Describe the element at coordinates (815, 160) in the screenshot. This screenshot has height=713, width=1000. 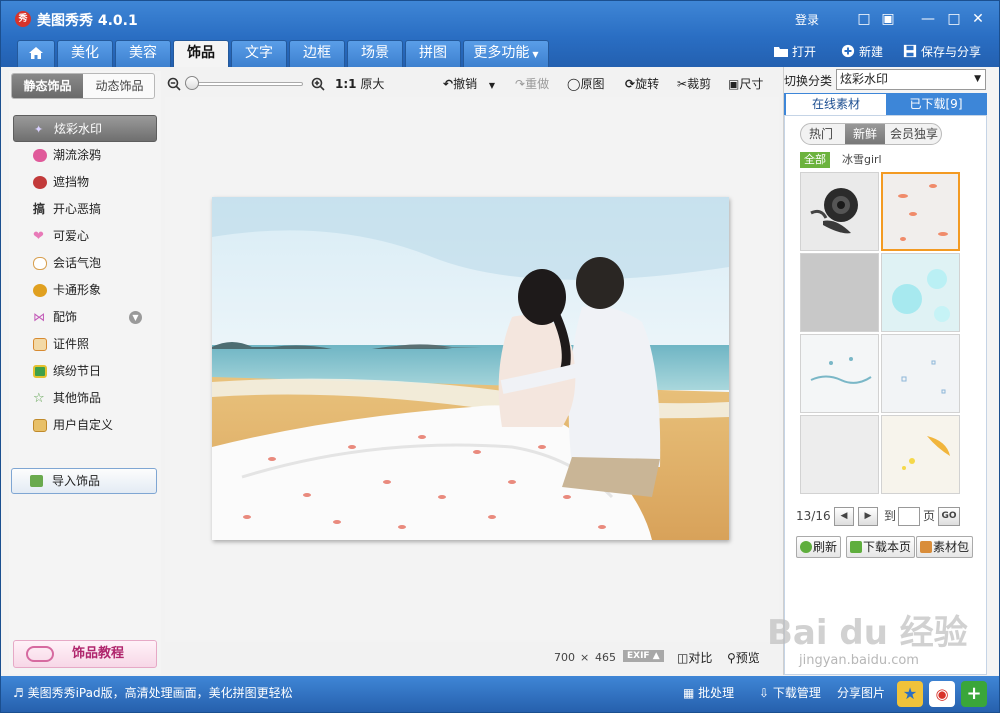
I see `tag-all: 全部` at that location.